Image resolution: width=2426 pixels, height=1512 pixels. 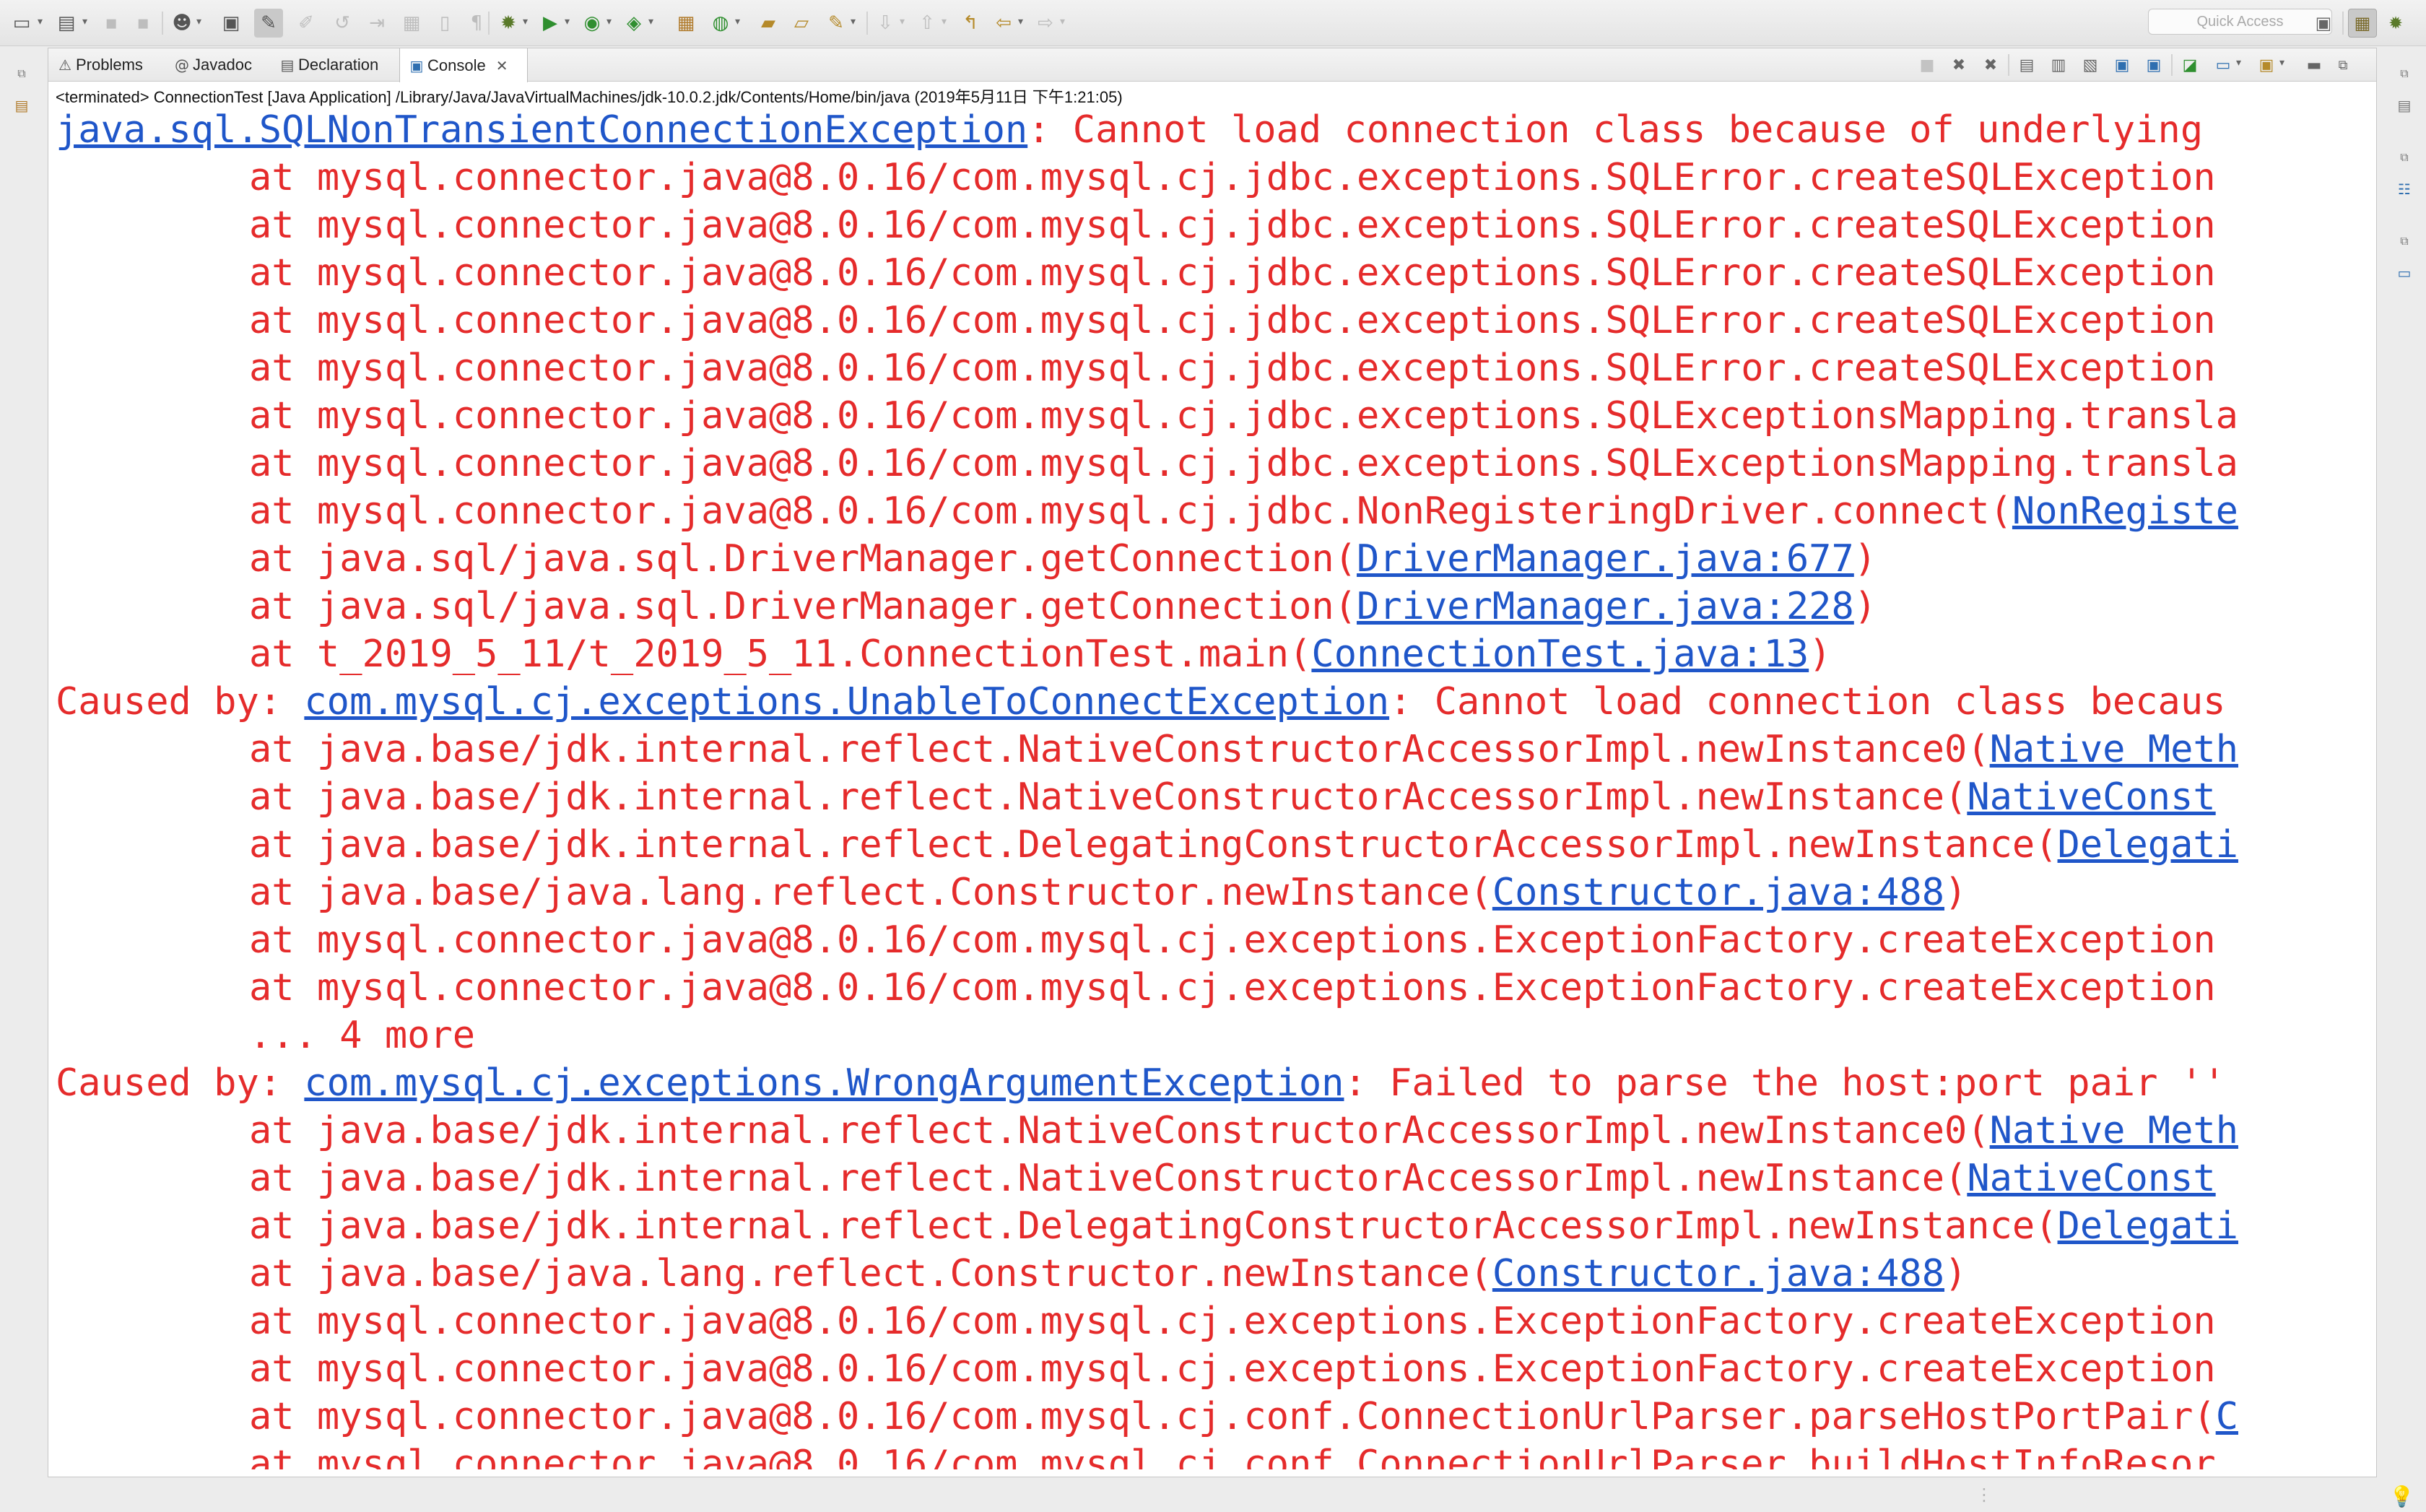 I want to click on remove-launch-icon: ✖, so click(x=1959, y=65).